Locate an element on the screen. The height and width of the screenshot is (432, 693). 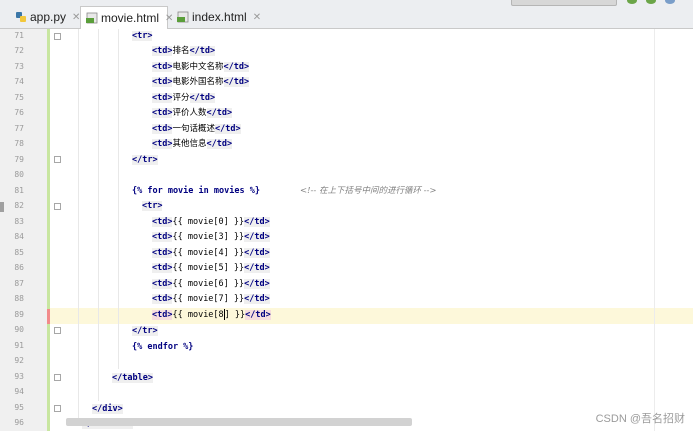
code-line-83: <td>{{ movie[0] }}</td> is located at coordinates (211, 222).